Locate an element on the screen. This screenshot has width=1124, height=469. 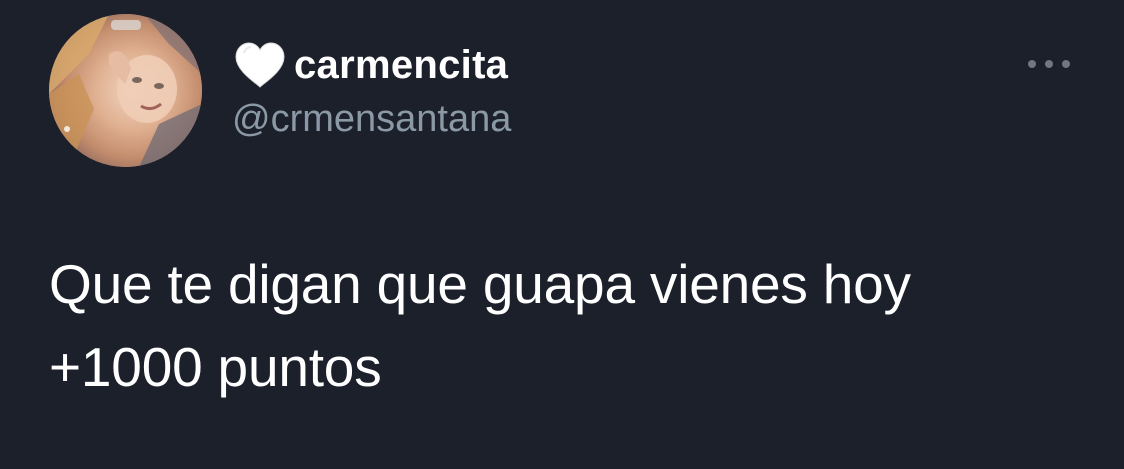
avatar-photo is located at coordinates (125, 90).